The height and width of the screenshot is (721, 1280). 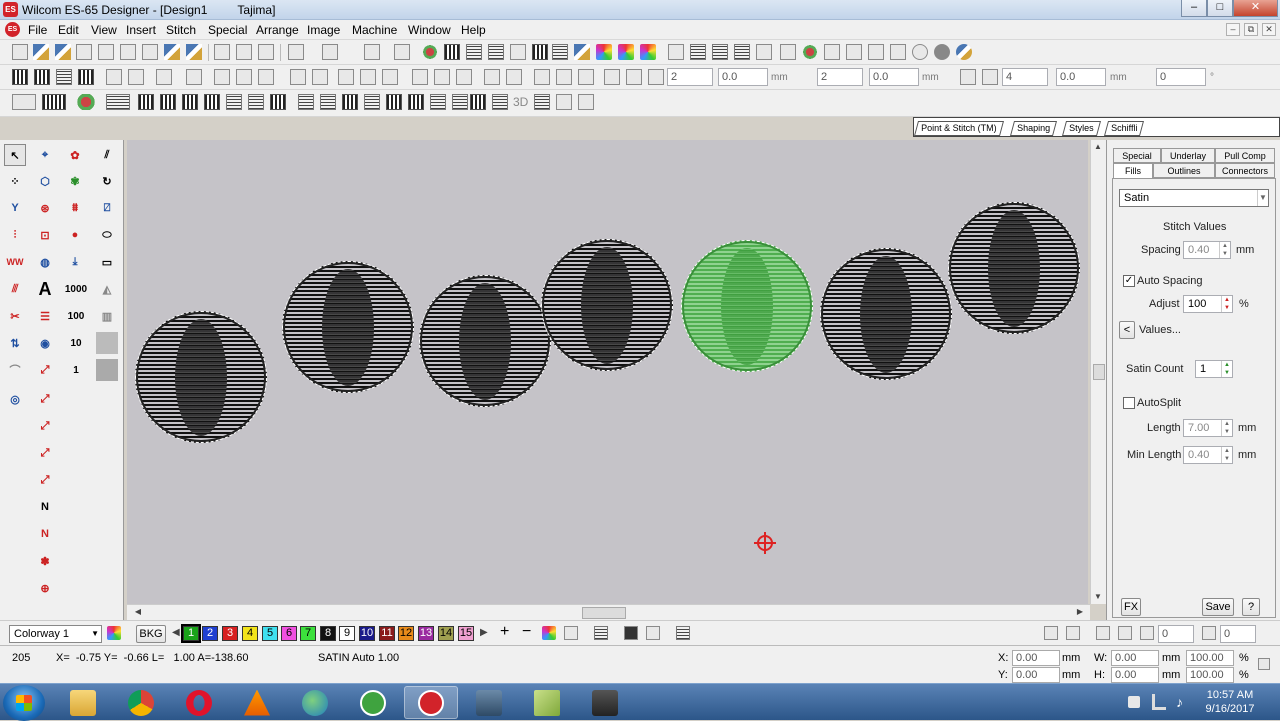 I want to click on branch-icon: Y, so click(x=15, y=208).